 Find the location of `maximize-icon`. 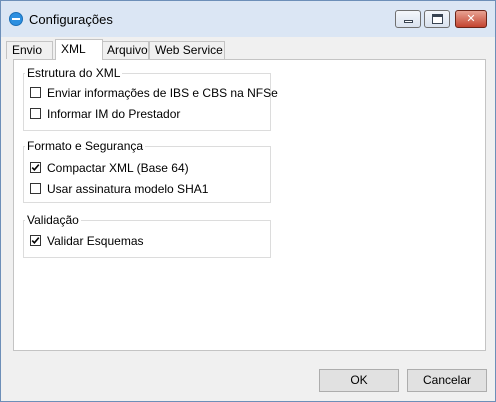

maximize-icon is located at coordinates (437, 19).